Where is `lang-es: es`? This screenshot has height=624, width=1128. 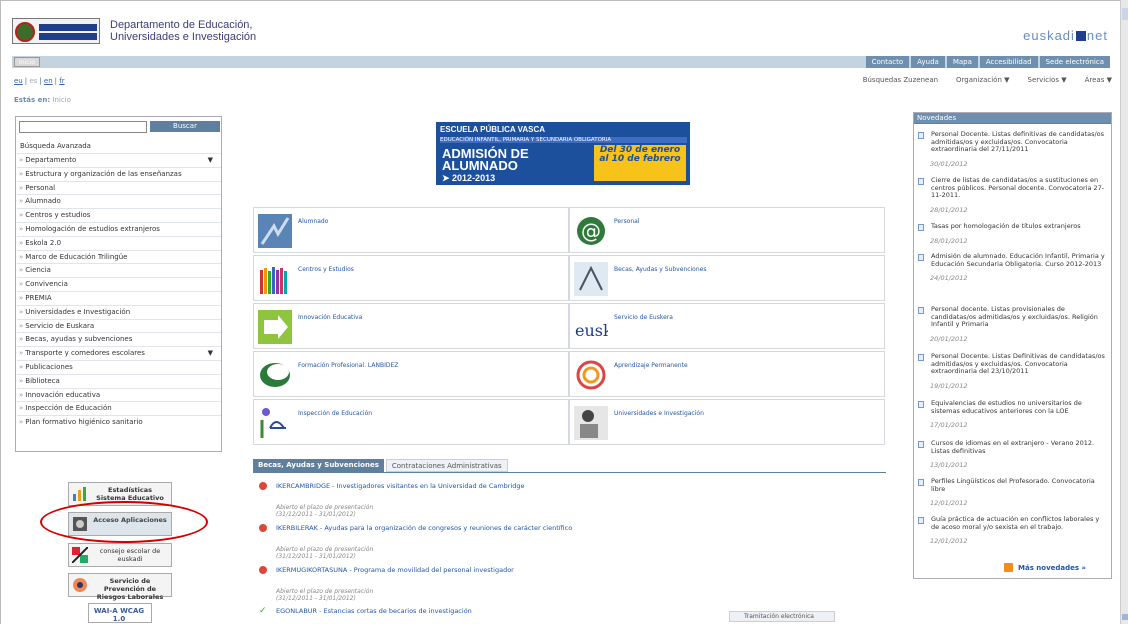 lang-es: es is located at coordinates (33, 81).